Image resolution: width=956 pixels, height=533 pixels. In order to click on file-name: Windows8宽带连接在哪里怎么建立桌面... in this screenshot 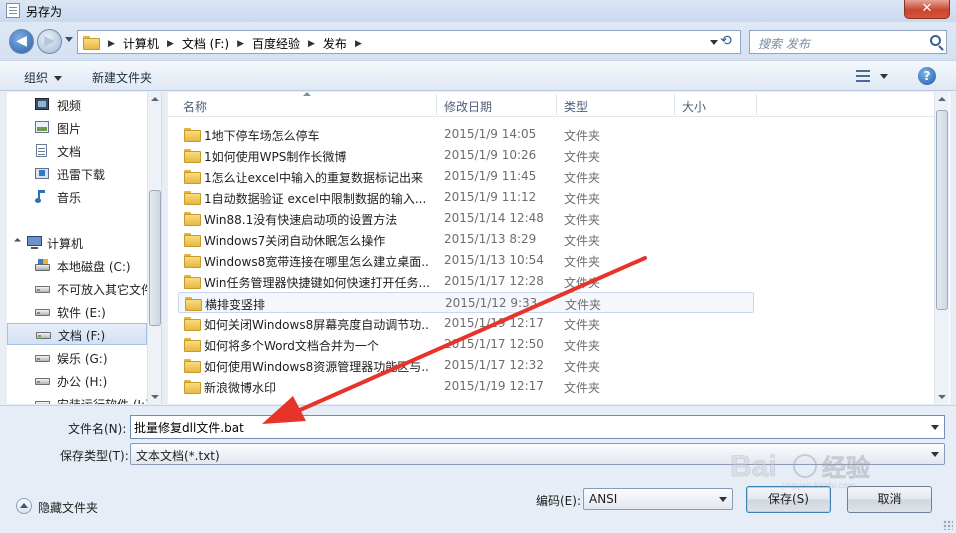, I will do `click(316, 262)`.